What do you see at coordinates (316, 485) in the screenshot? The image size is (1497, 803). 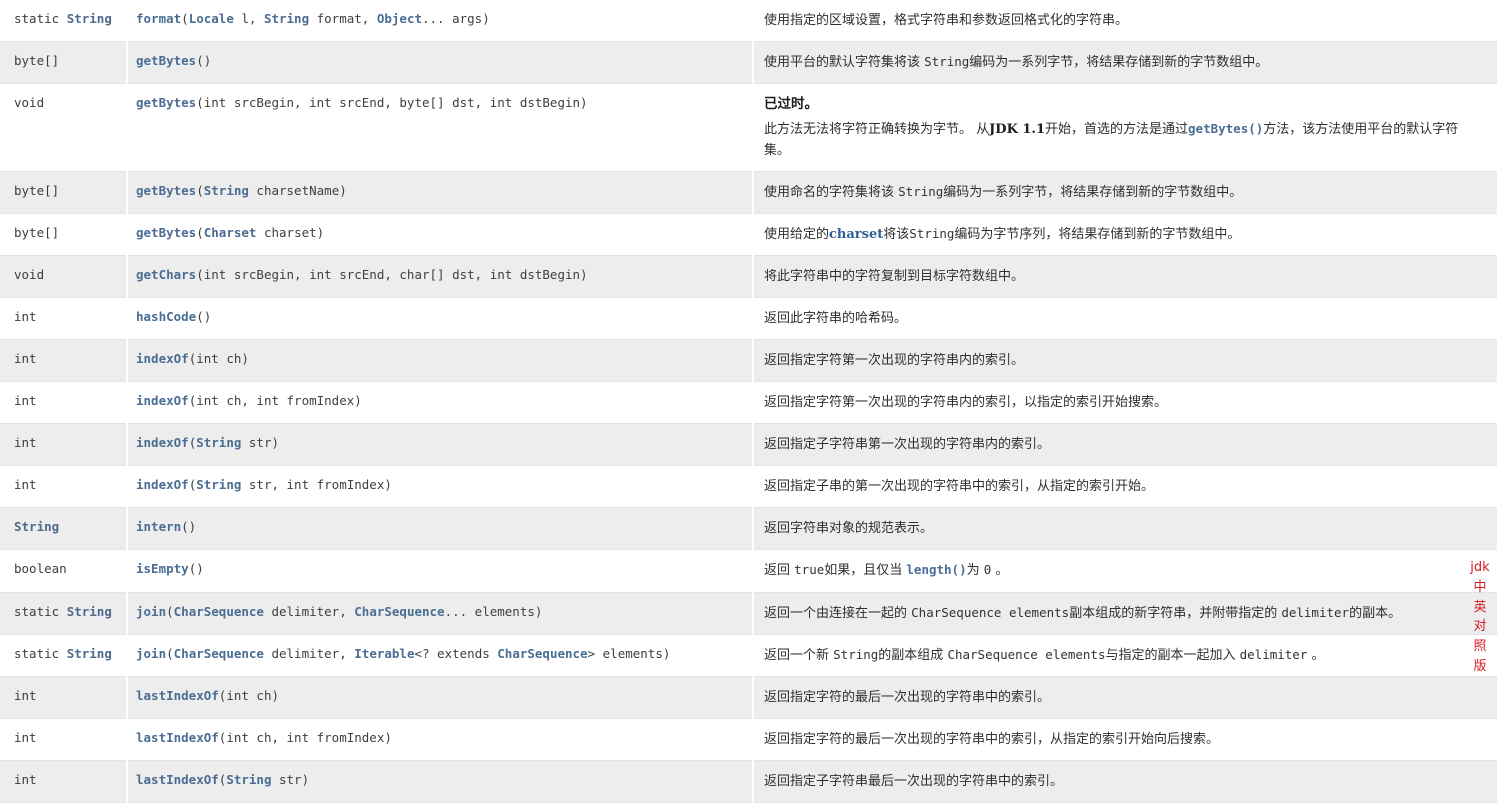 I see `signature-text: str, int fromIndex)` at bounding box center [316, 485].